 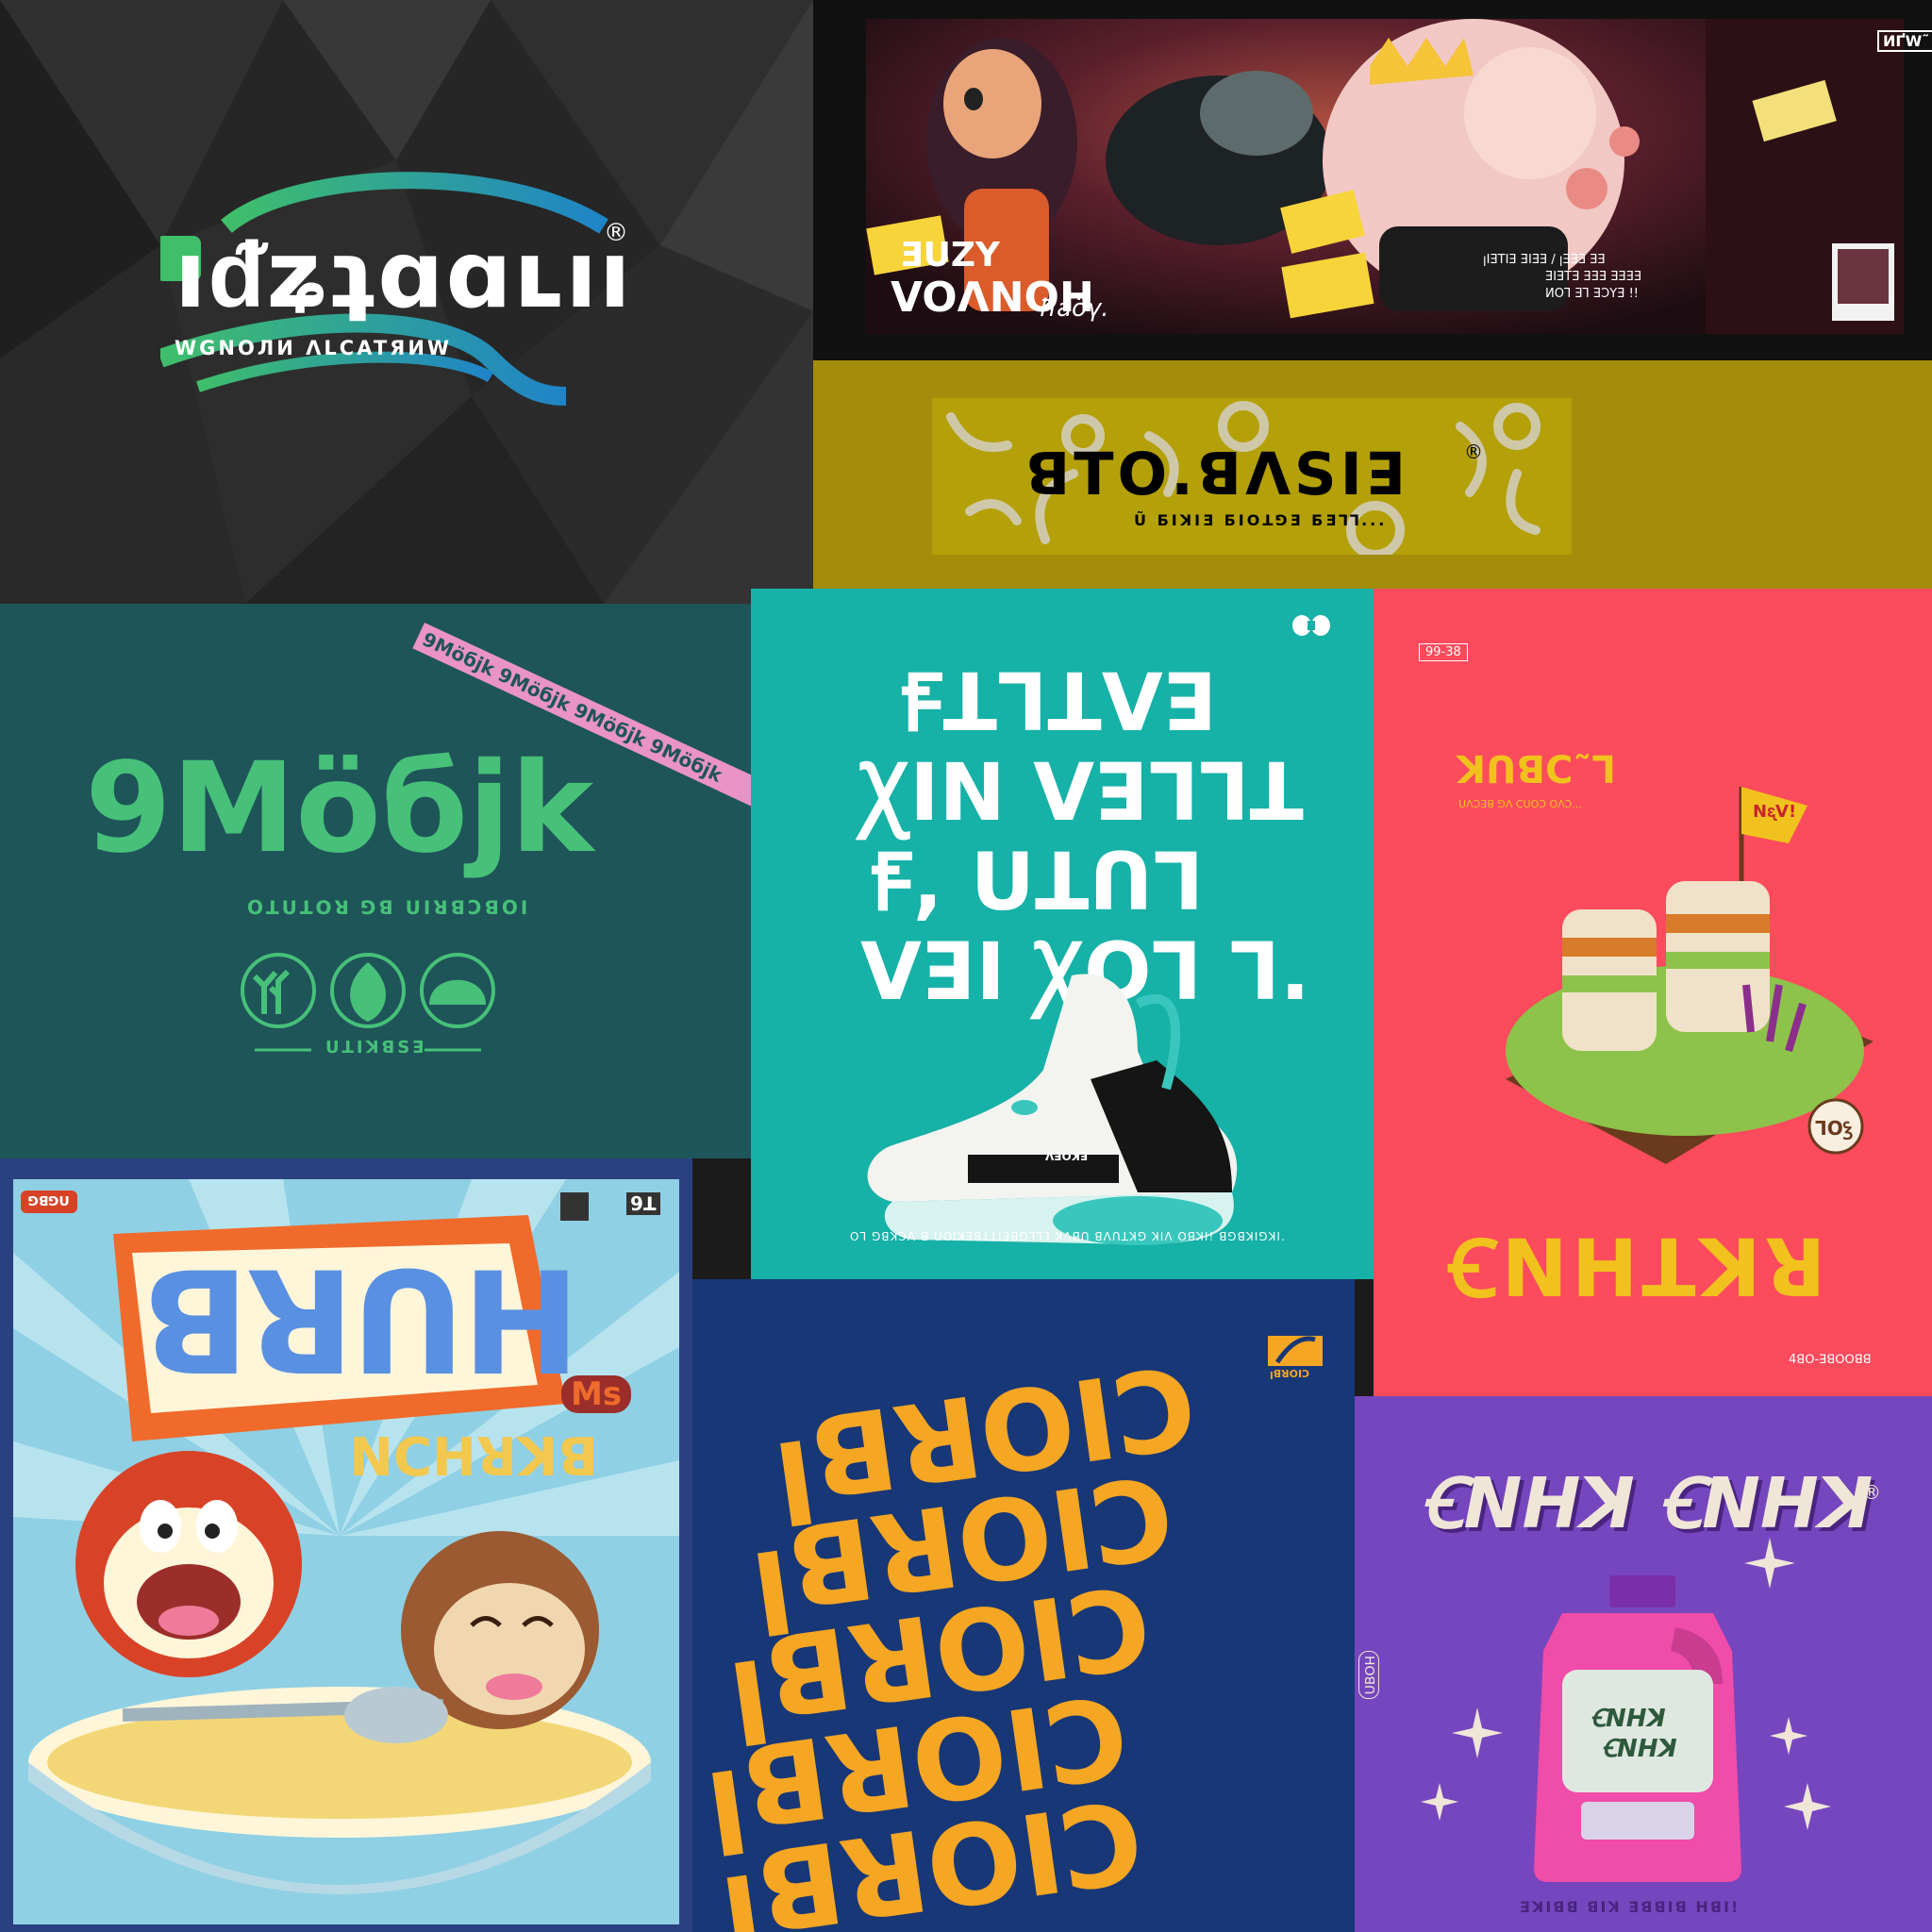 What do you see at coordinates (1290, 1374) in the screenshot?
I see `navy-corner-label: ꞁꓭꓤꓳꓲꓛ` at bounding box center [1290, 1374].